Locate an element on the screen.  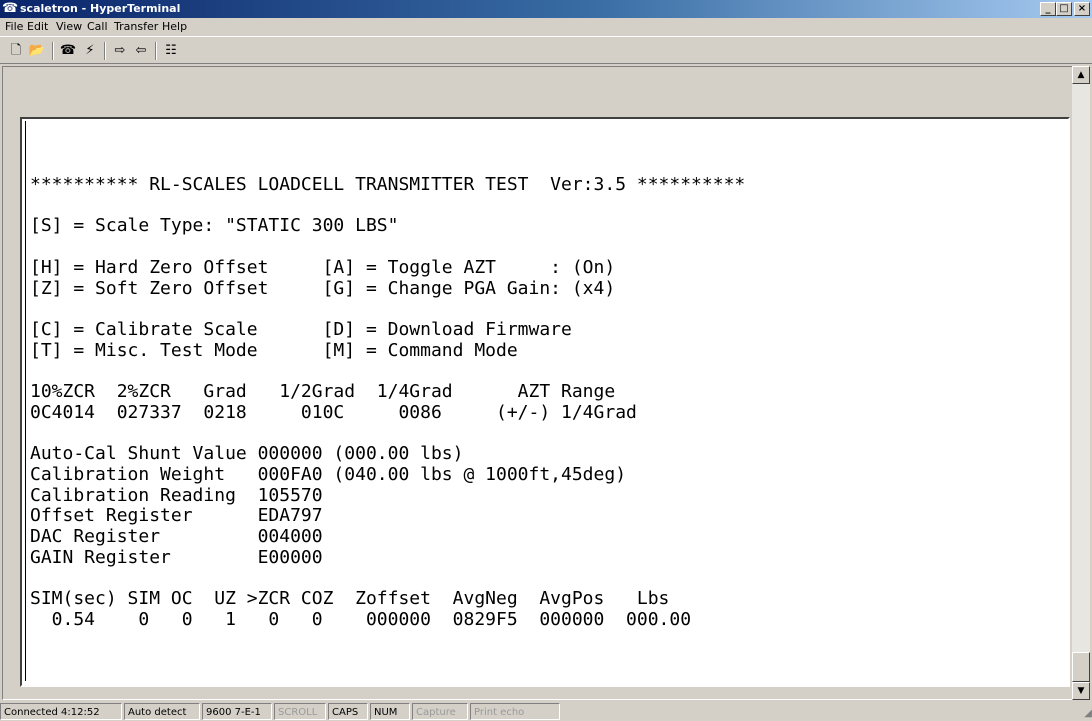
new-icon: 🗋 is located at coordinates (16, 51).